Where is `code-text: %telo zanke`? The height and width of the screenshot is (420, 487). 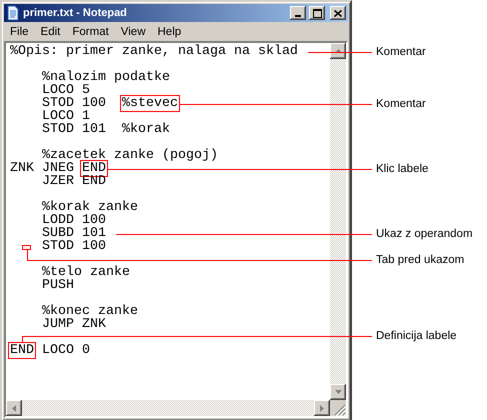 code-text: %telo zanke is located at coordinates (85, 272).